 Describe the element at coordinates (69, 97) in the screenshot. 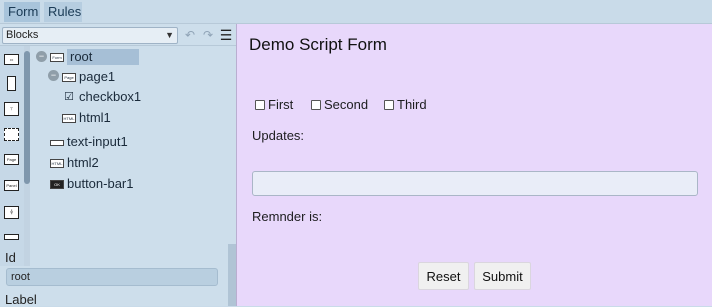

I see `checkbox-icon: ☑` at that location.